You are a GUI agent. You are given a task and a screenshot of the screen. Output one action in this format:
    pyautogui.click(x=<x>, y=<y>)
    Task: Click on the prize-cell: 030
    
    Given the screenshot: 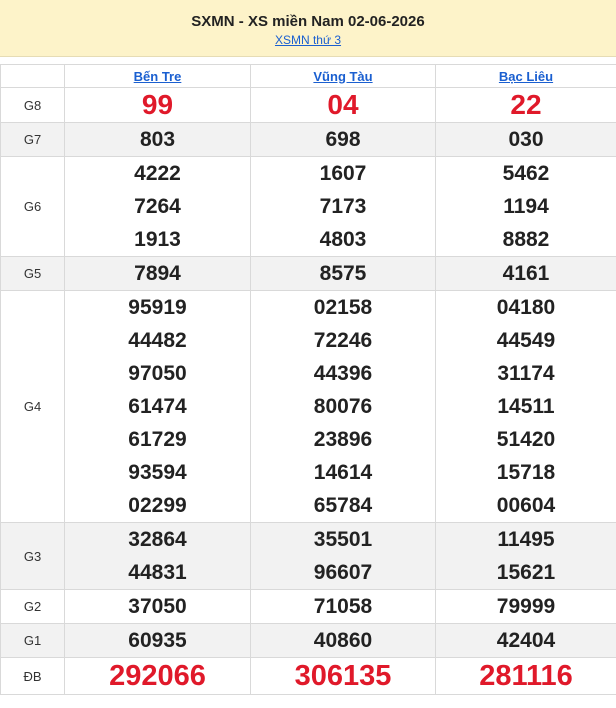 What is the action you would take?
    pyautogui.click(x=525, y=139)
    